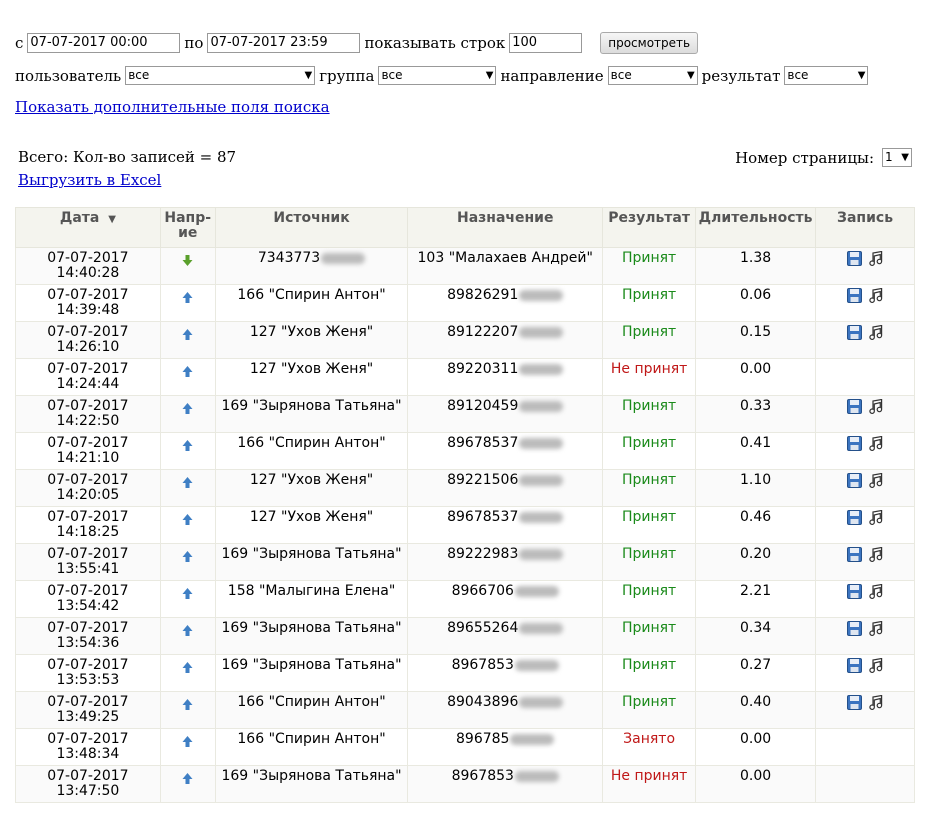 The width and height of the screenshot is (932, 818). Describe the element at coordinates (505, 562) in the screenshot. I see `cell-destination: 89222983` at that location.